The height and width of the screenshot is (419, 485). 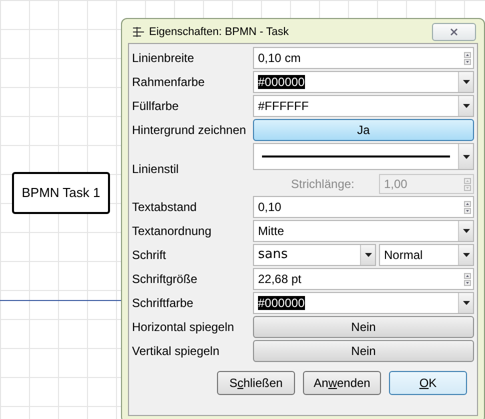 I want to click on dialog-button: OK, so click(x=428, y=383).